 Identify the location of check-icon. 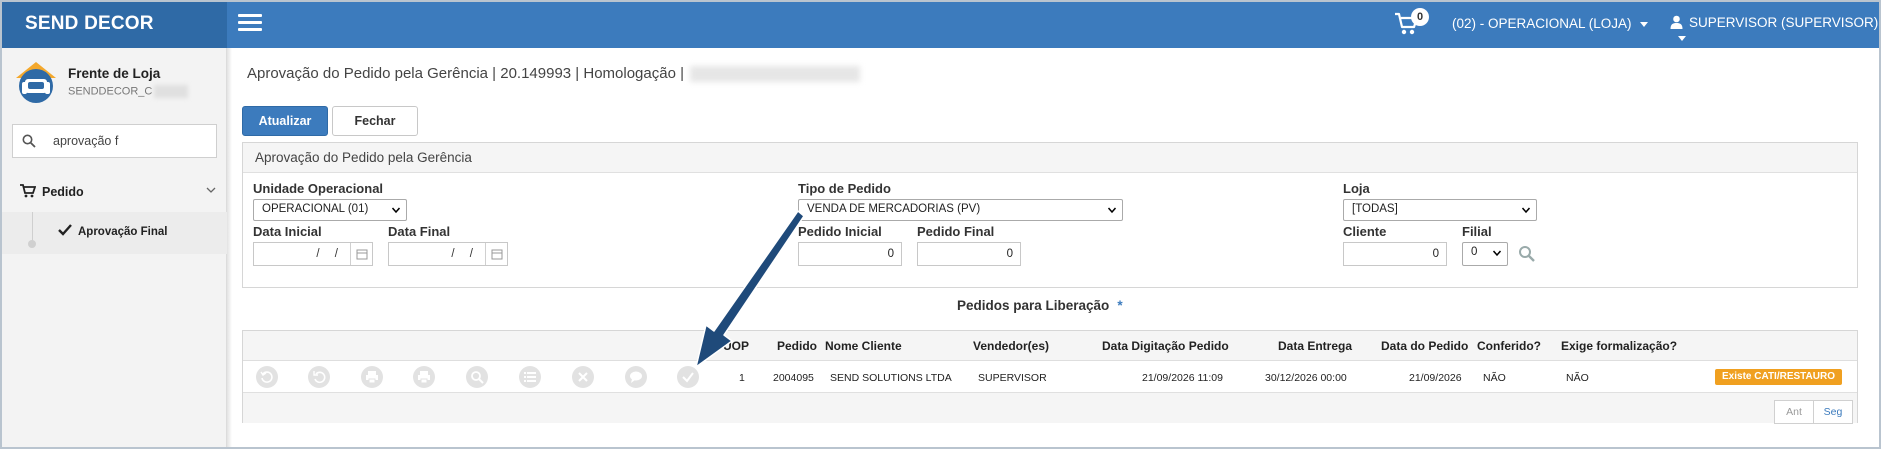
(65, 230).